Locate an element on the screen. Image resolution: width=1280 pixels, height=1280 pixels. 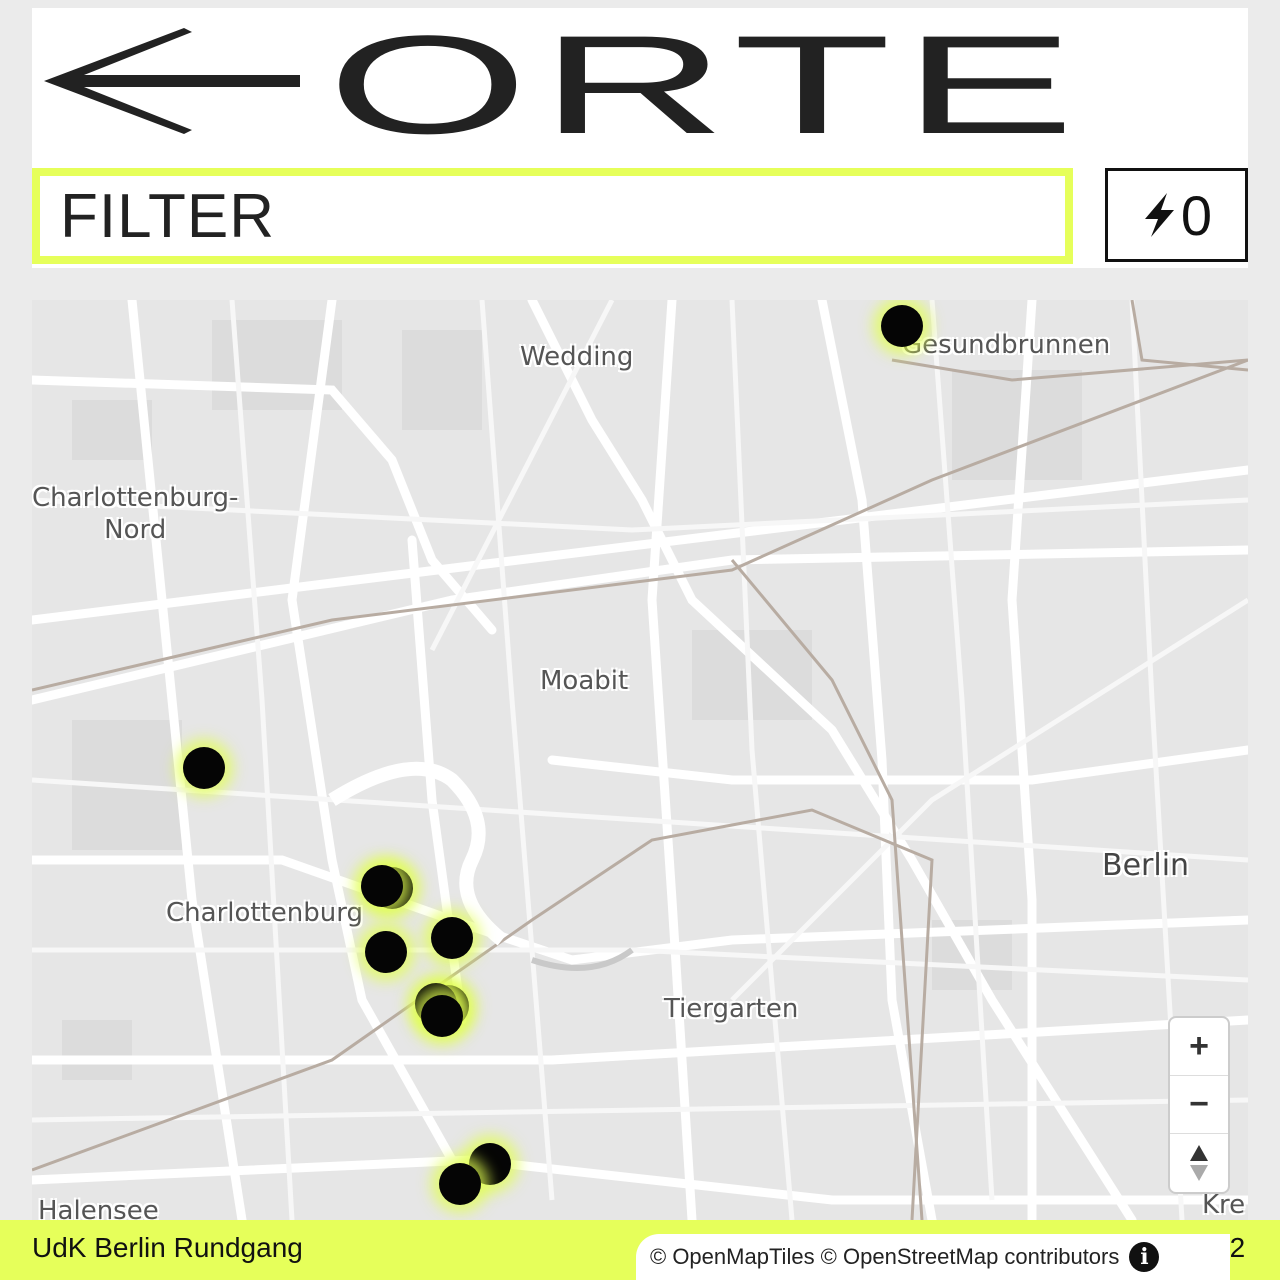
title-row: ORTE is located at coordinates (640, 88).